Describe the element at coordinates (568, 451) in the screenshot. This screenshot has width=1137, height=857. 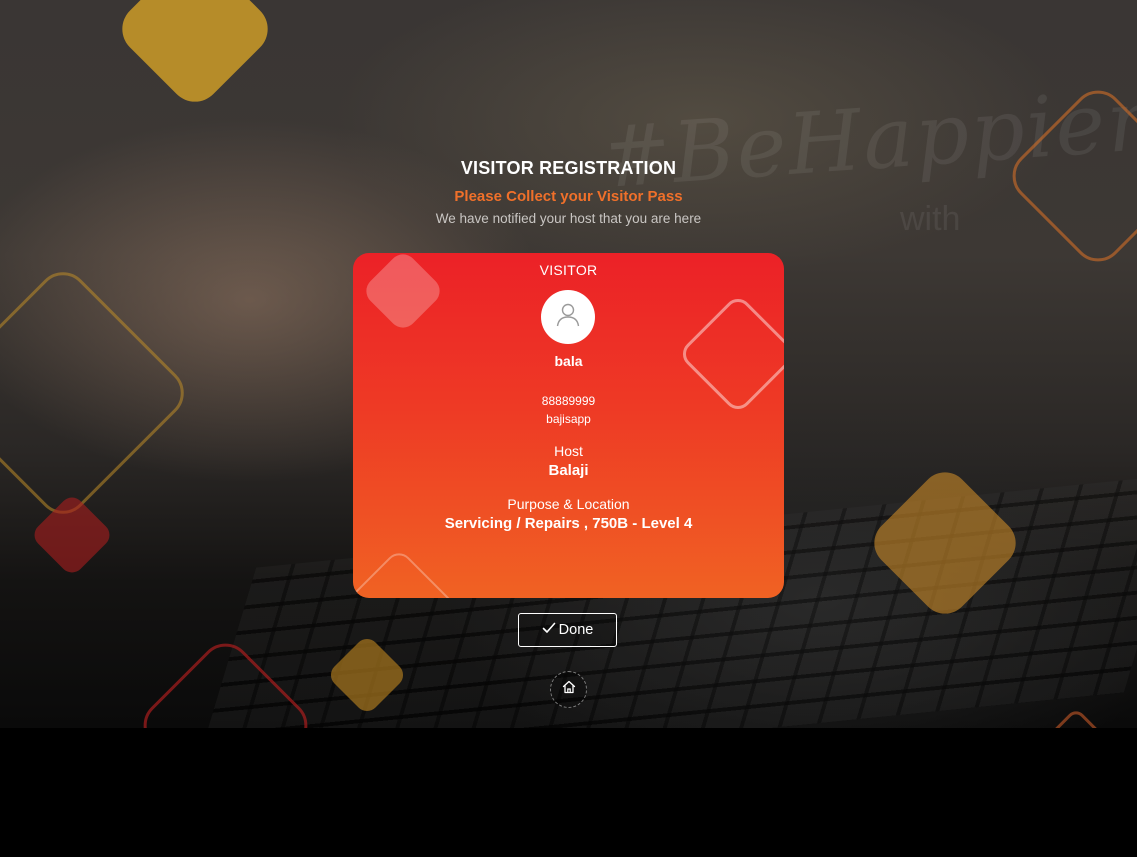
I see `host-label: Host` at that location.